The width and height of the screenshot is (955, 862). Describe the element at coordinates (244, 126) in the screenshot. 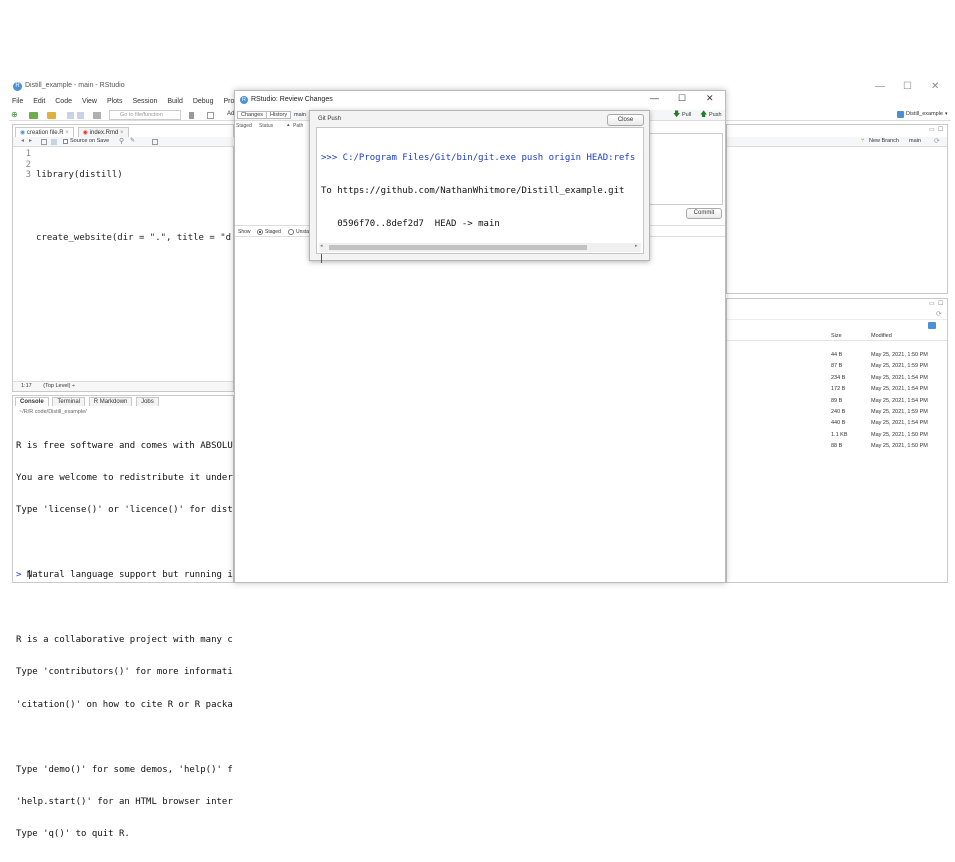

I see `staged-column-header: Staged` at that location.